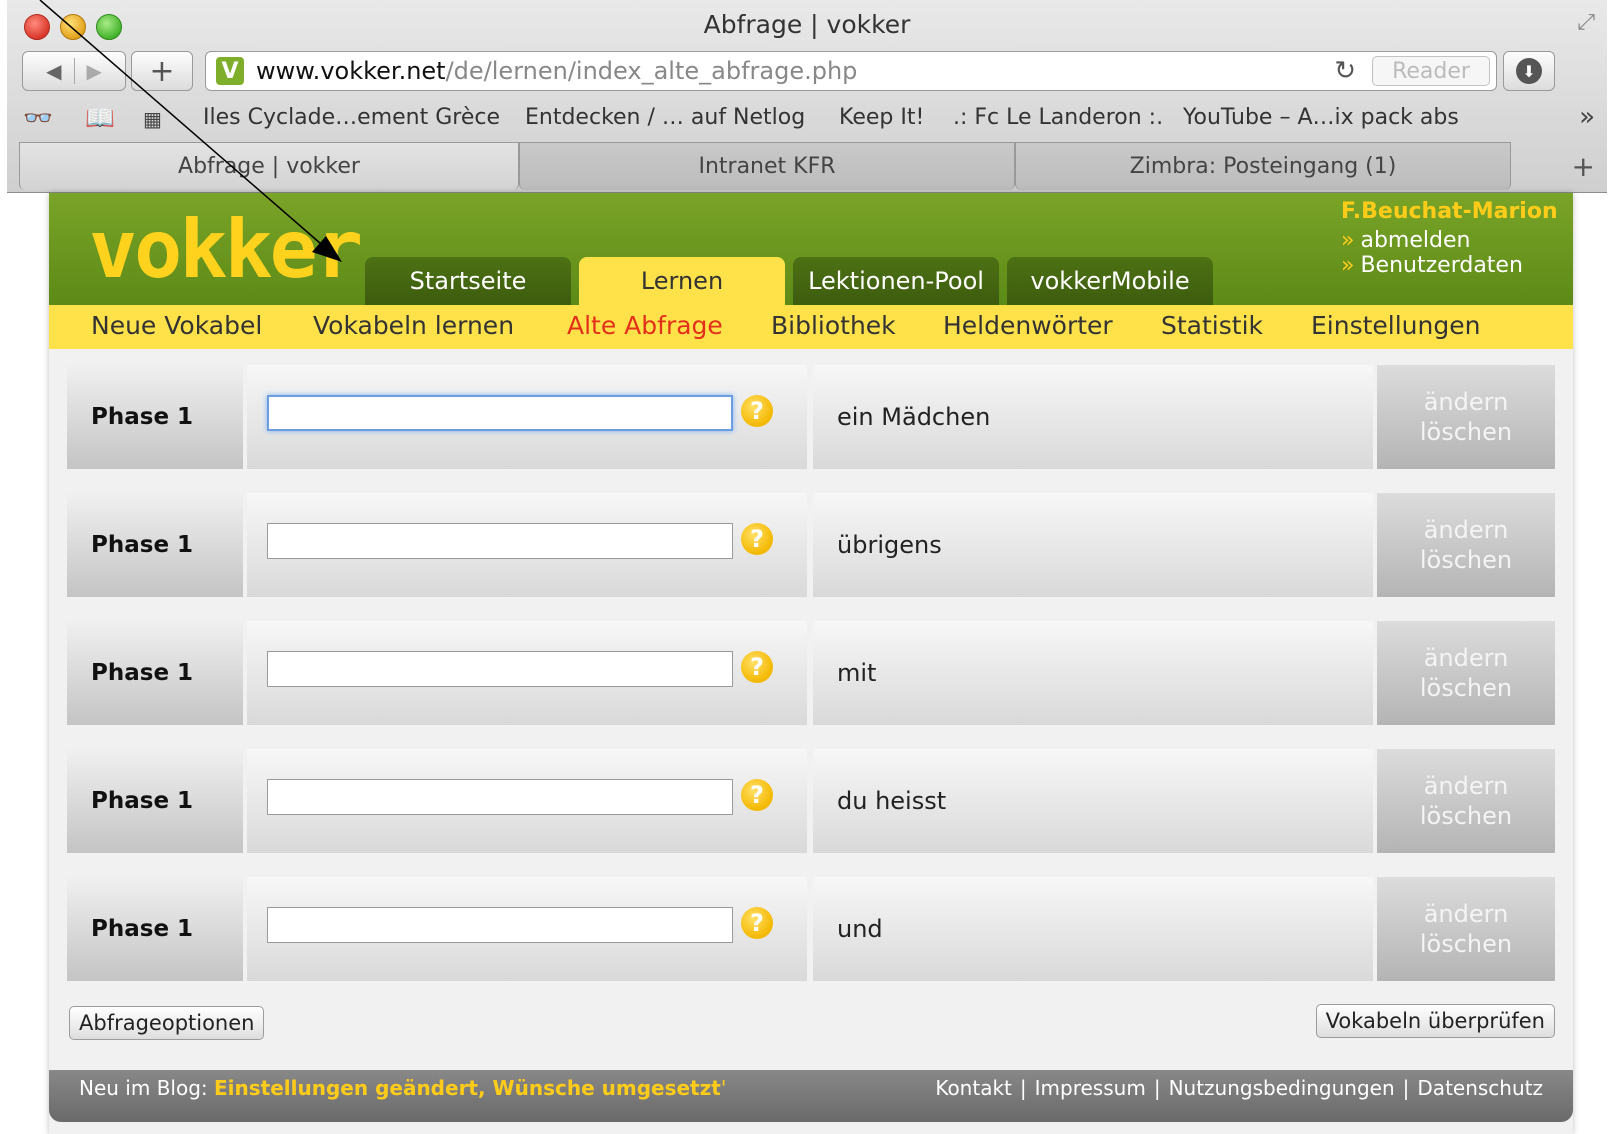  Describe the element at coordinates (162, 71) in the screenshot. I see `add-bookmark-button: +` at that location.